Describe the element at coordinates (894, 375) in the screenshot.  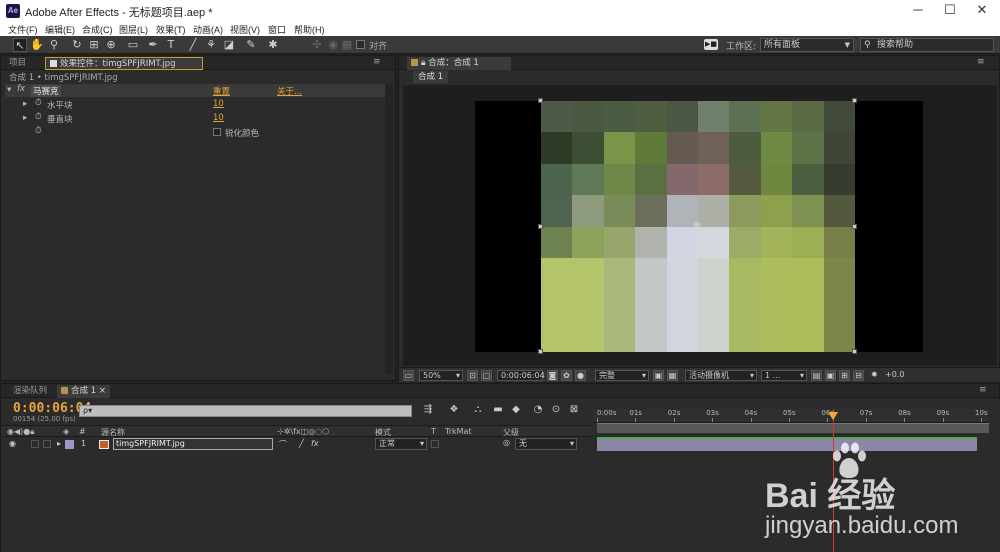
I see `exposure-value: +0.0` at that location.